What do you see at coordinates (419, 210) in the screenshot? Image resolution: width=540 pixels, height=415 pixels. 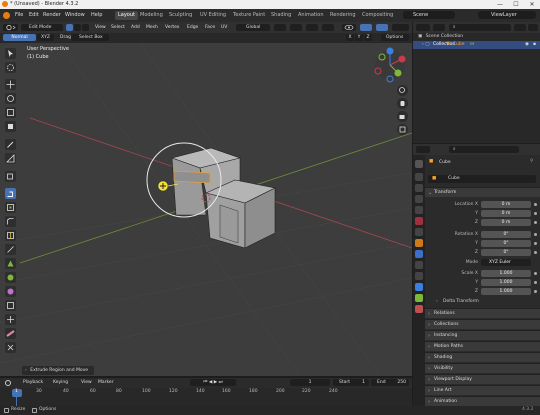 I see `tab-scene` at bounding box center [419, 210].